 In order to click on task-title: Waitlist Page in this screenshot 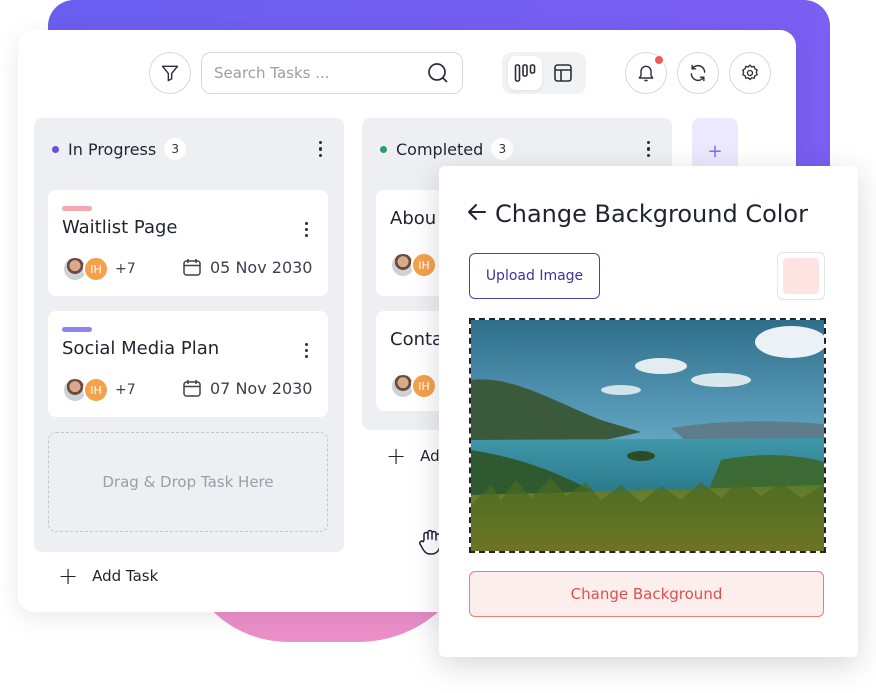, I will do `click(120, 227)`.